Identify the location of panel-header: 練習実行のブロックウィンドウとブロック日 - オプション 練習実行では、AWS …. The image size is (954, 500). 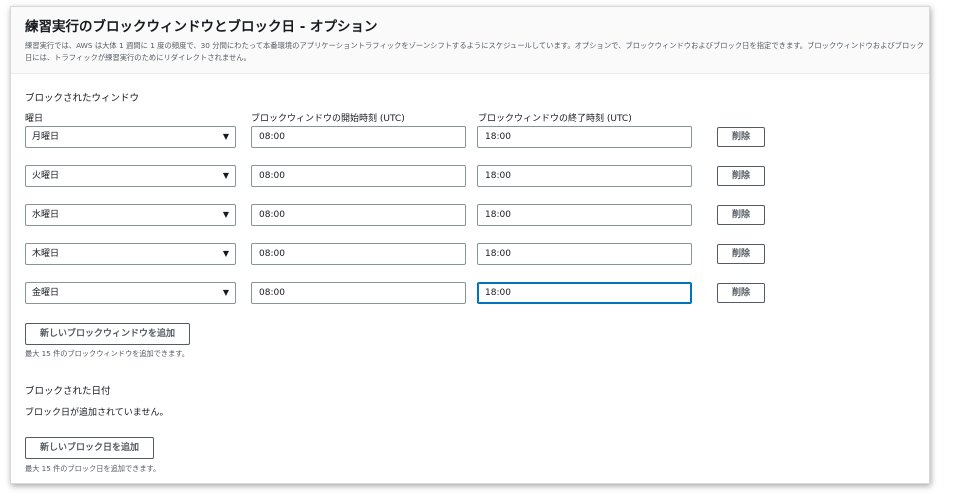
(470, 40).